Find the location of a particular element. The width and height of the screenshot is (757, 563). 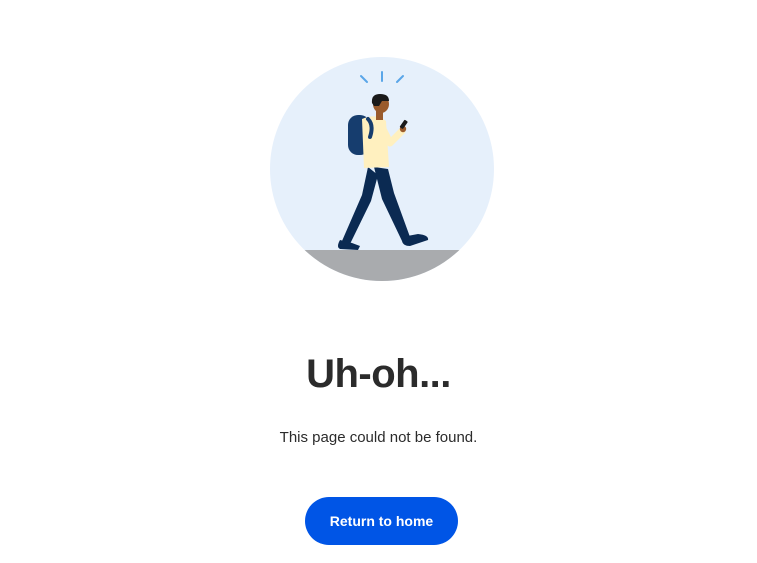

person-walking-illustration is located at coordinates (382, 169).